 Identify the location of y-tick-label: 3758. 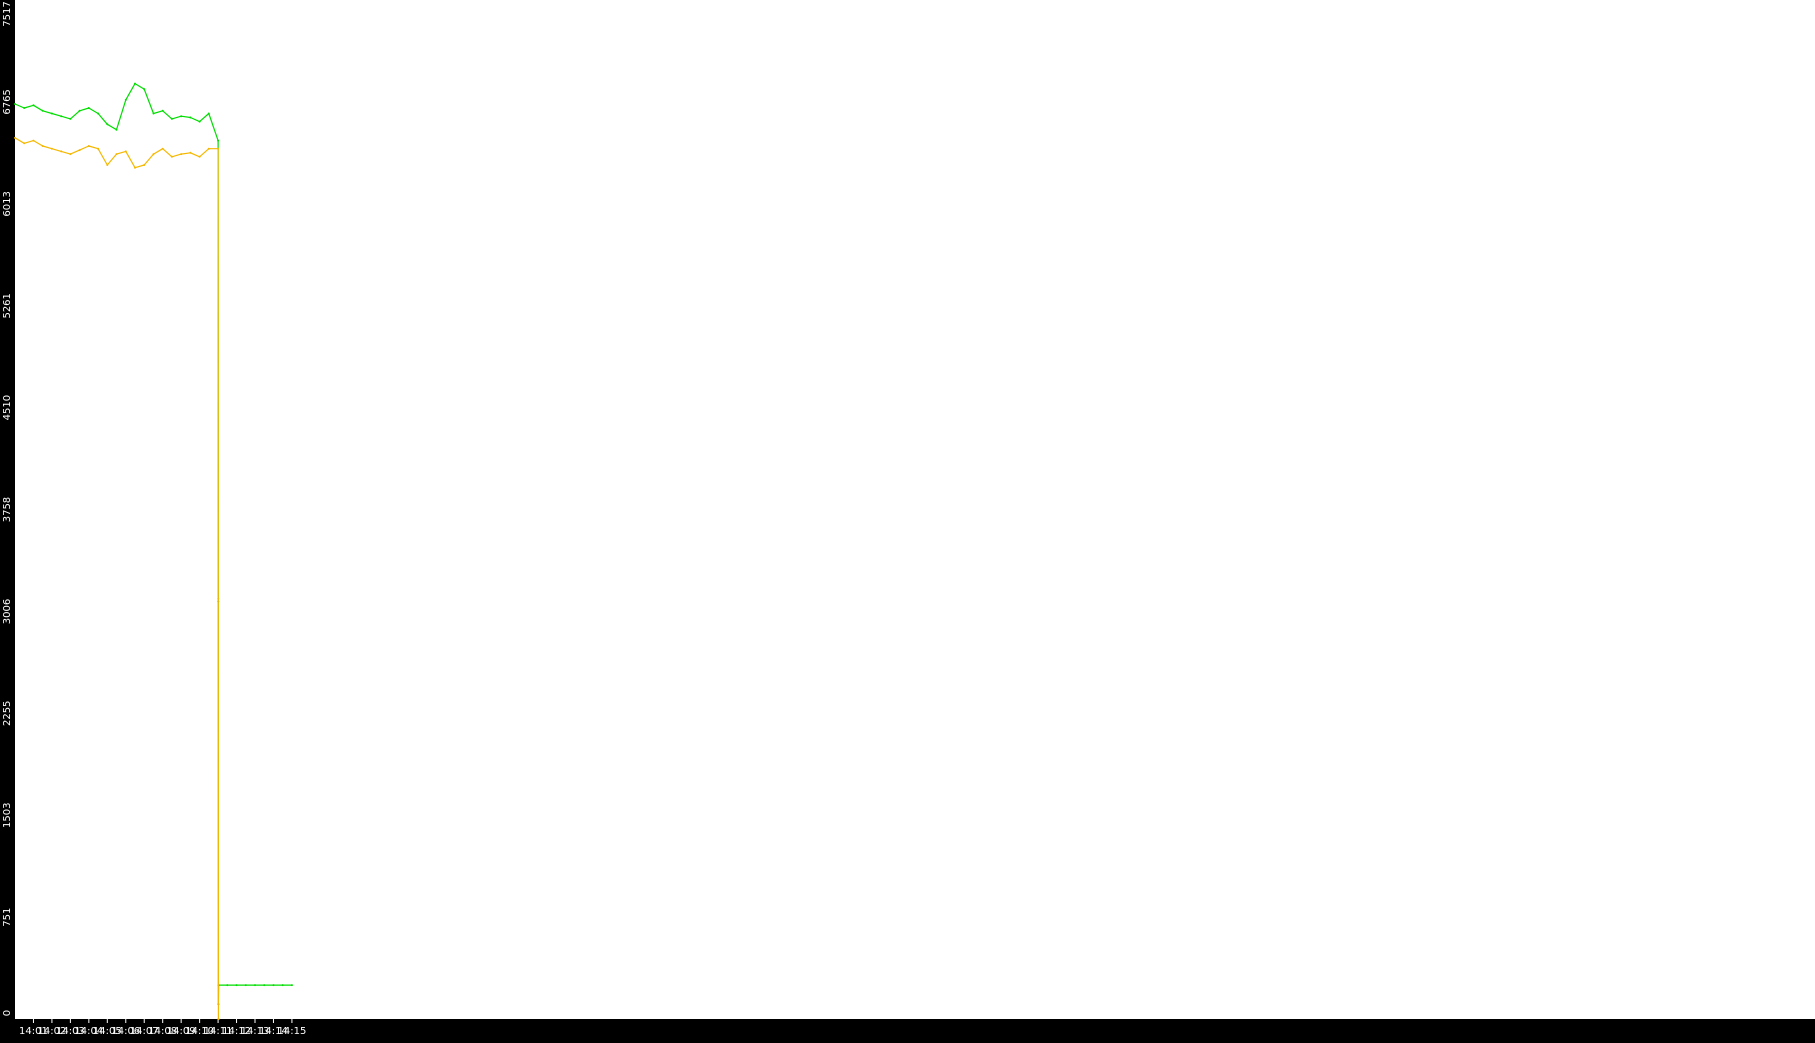
(7, 509).